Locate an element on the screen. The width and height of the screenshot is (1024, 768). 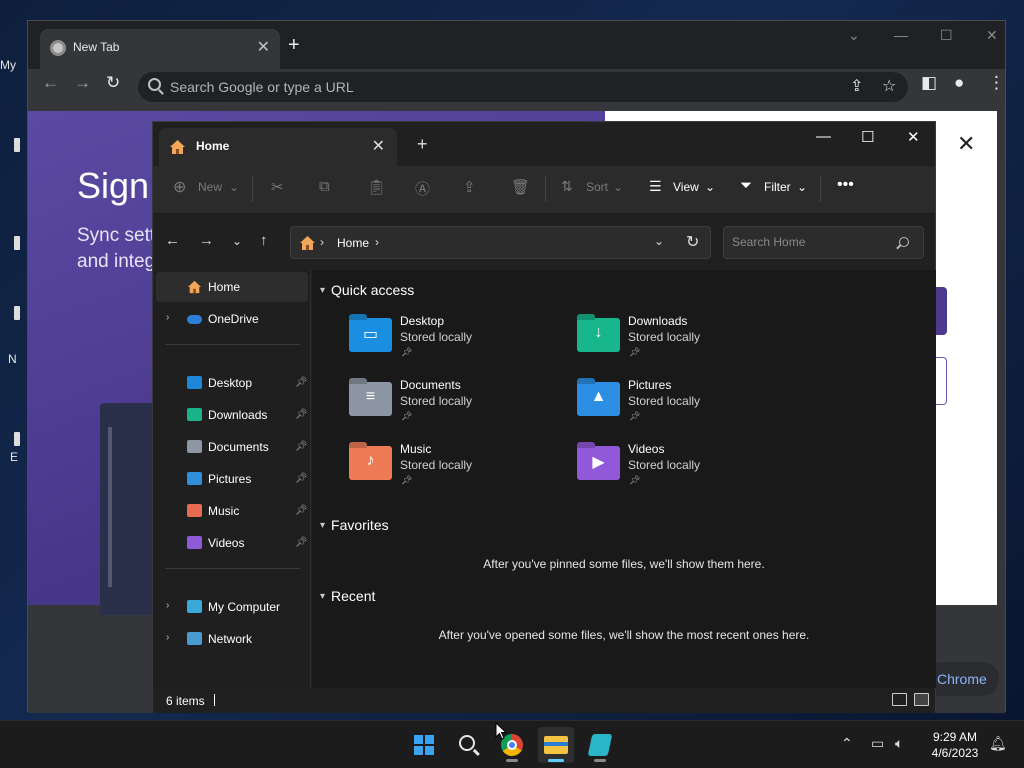
refresh-icon: ↻ is located at coordinates (692, 242).